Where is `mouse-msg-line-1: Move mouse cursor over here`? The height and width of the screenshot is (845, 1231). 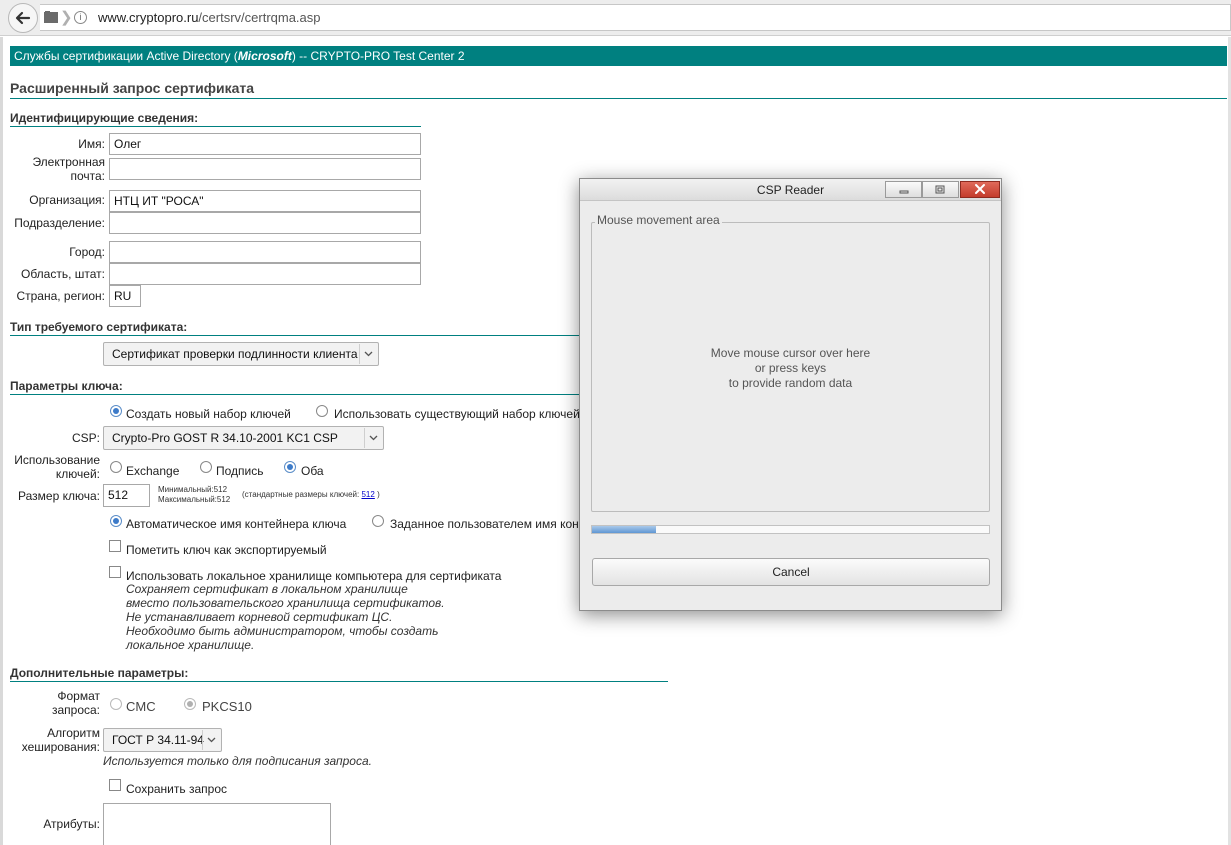 mouse-msg-line-1: Move mouse cursor over here is located at coordinates (790, 353).